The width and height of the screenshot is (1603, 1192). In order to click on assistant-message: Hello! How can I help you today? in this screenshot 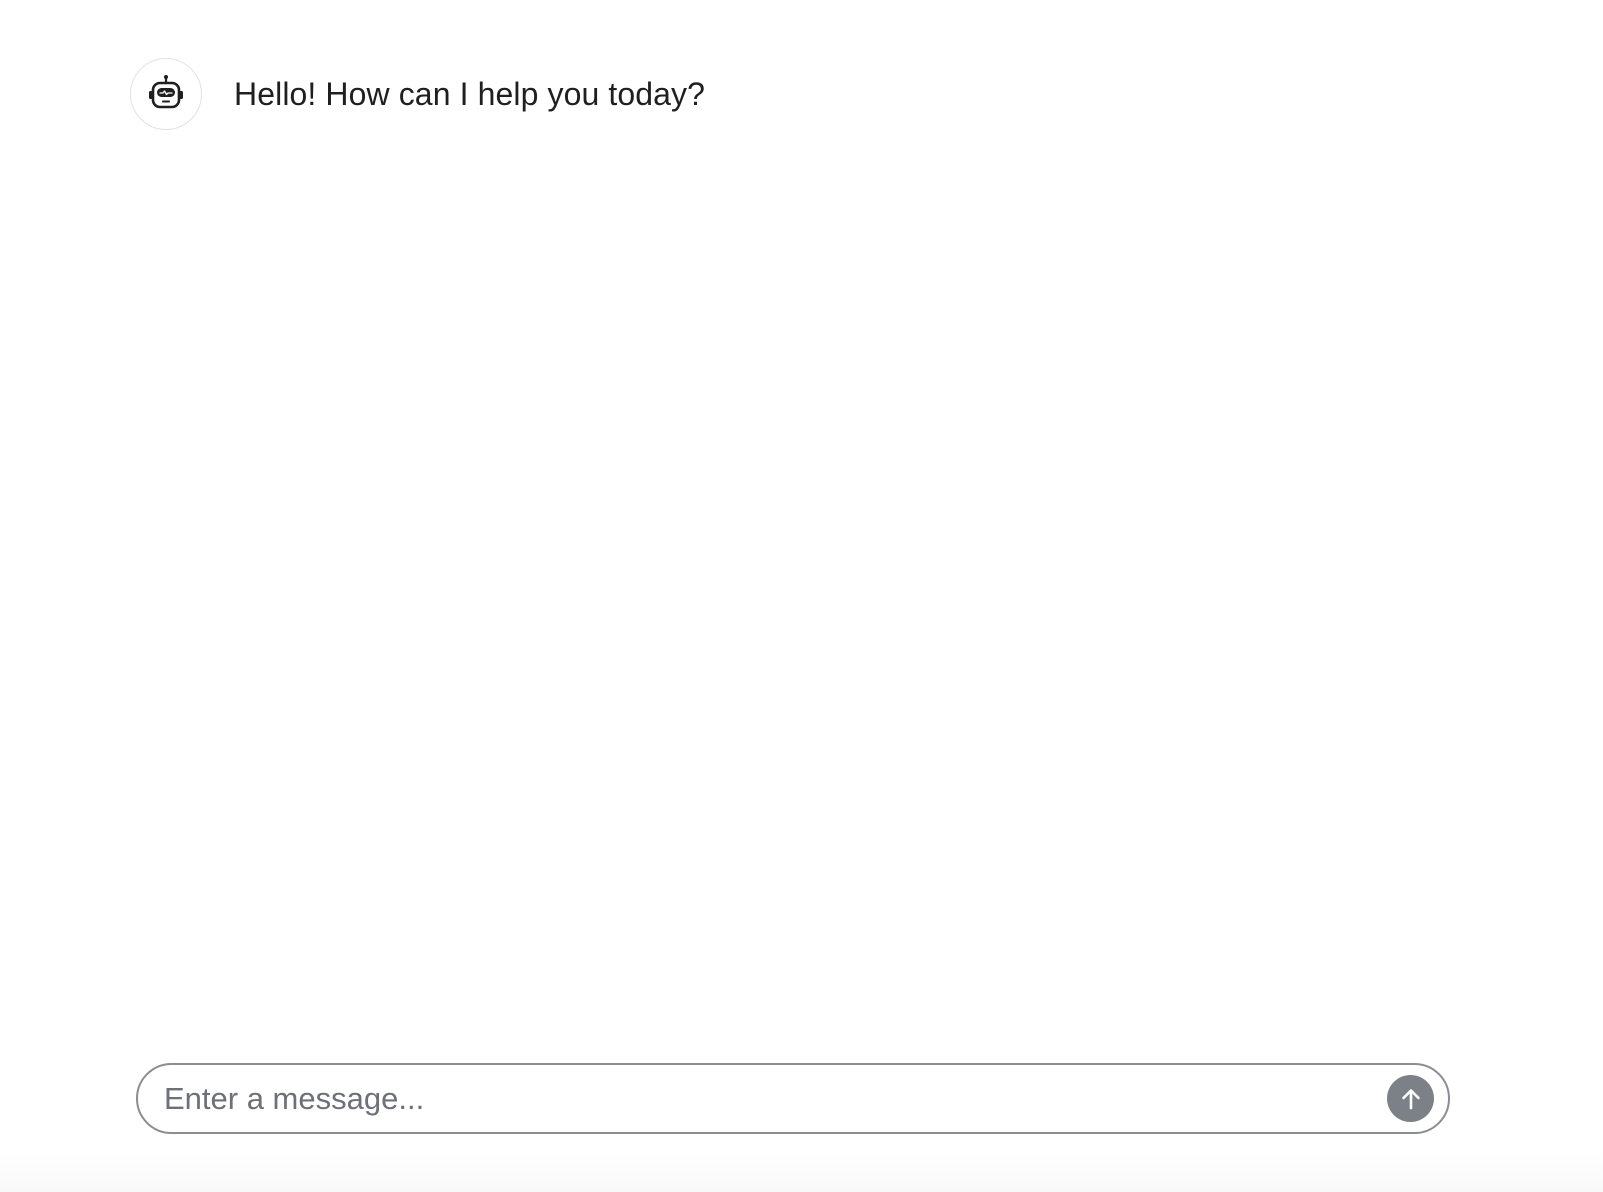, I will do `click(417, 94)`.